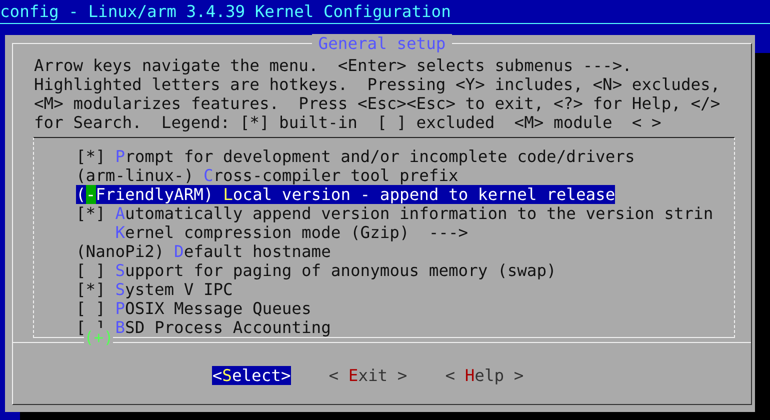 The image size is (770, 420). I want to click on menu-item: (NanoPi2) Default hostname, so click(203, 251).